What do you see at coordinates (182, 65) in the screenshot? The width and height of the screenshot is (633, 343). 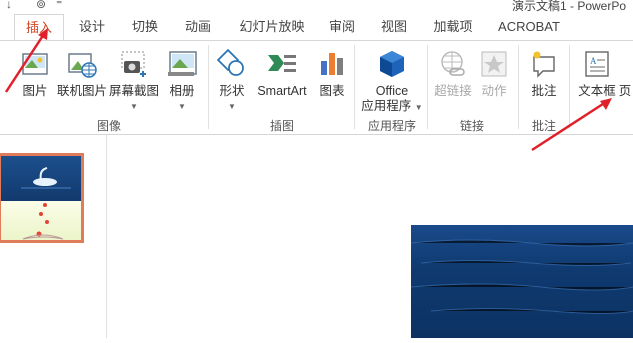 I see `album-icon` at bounding box center [182, 65].